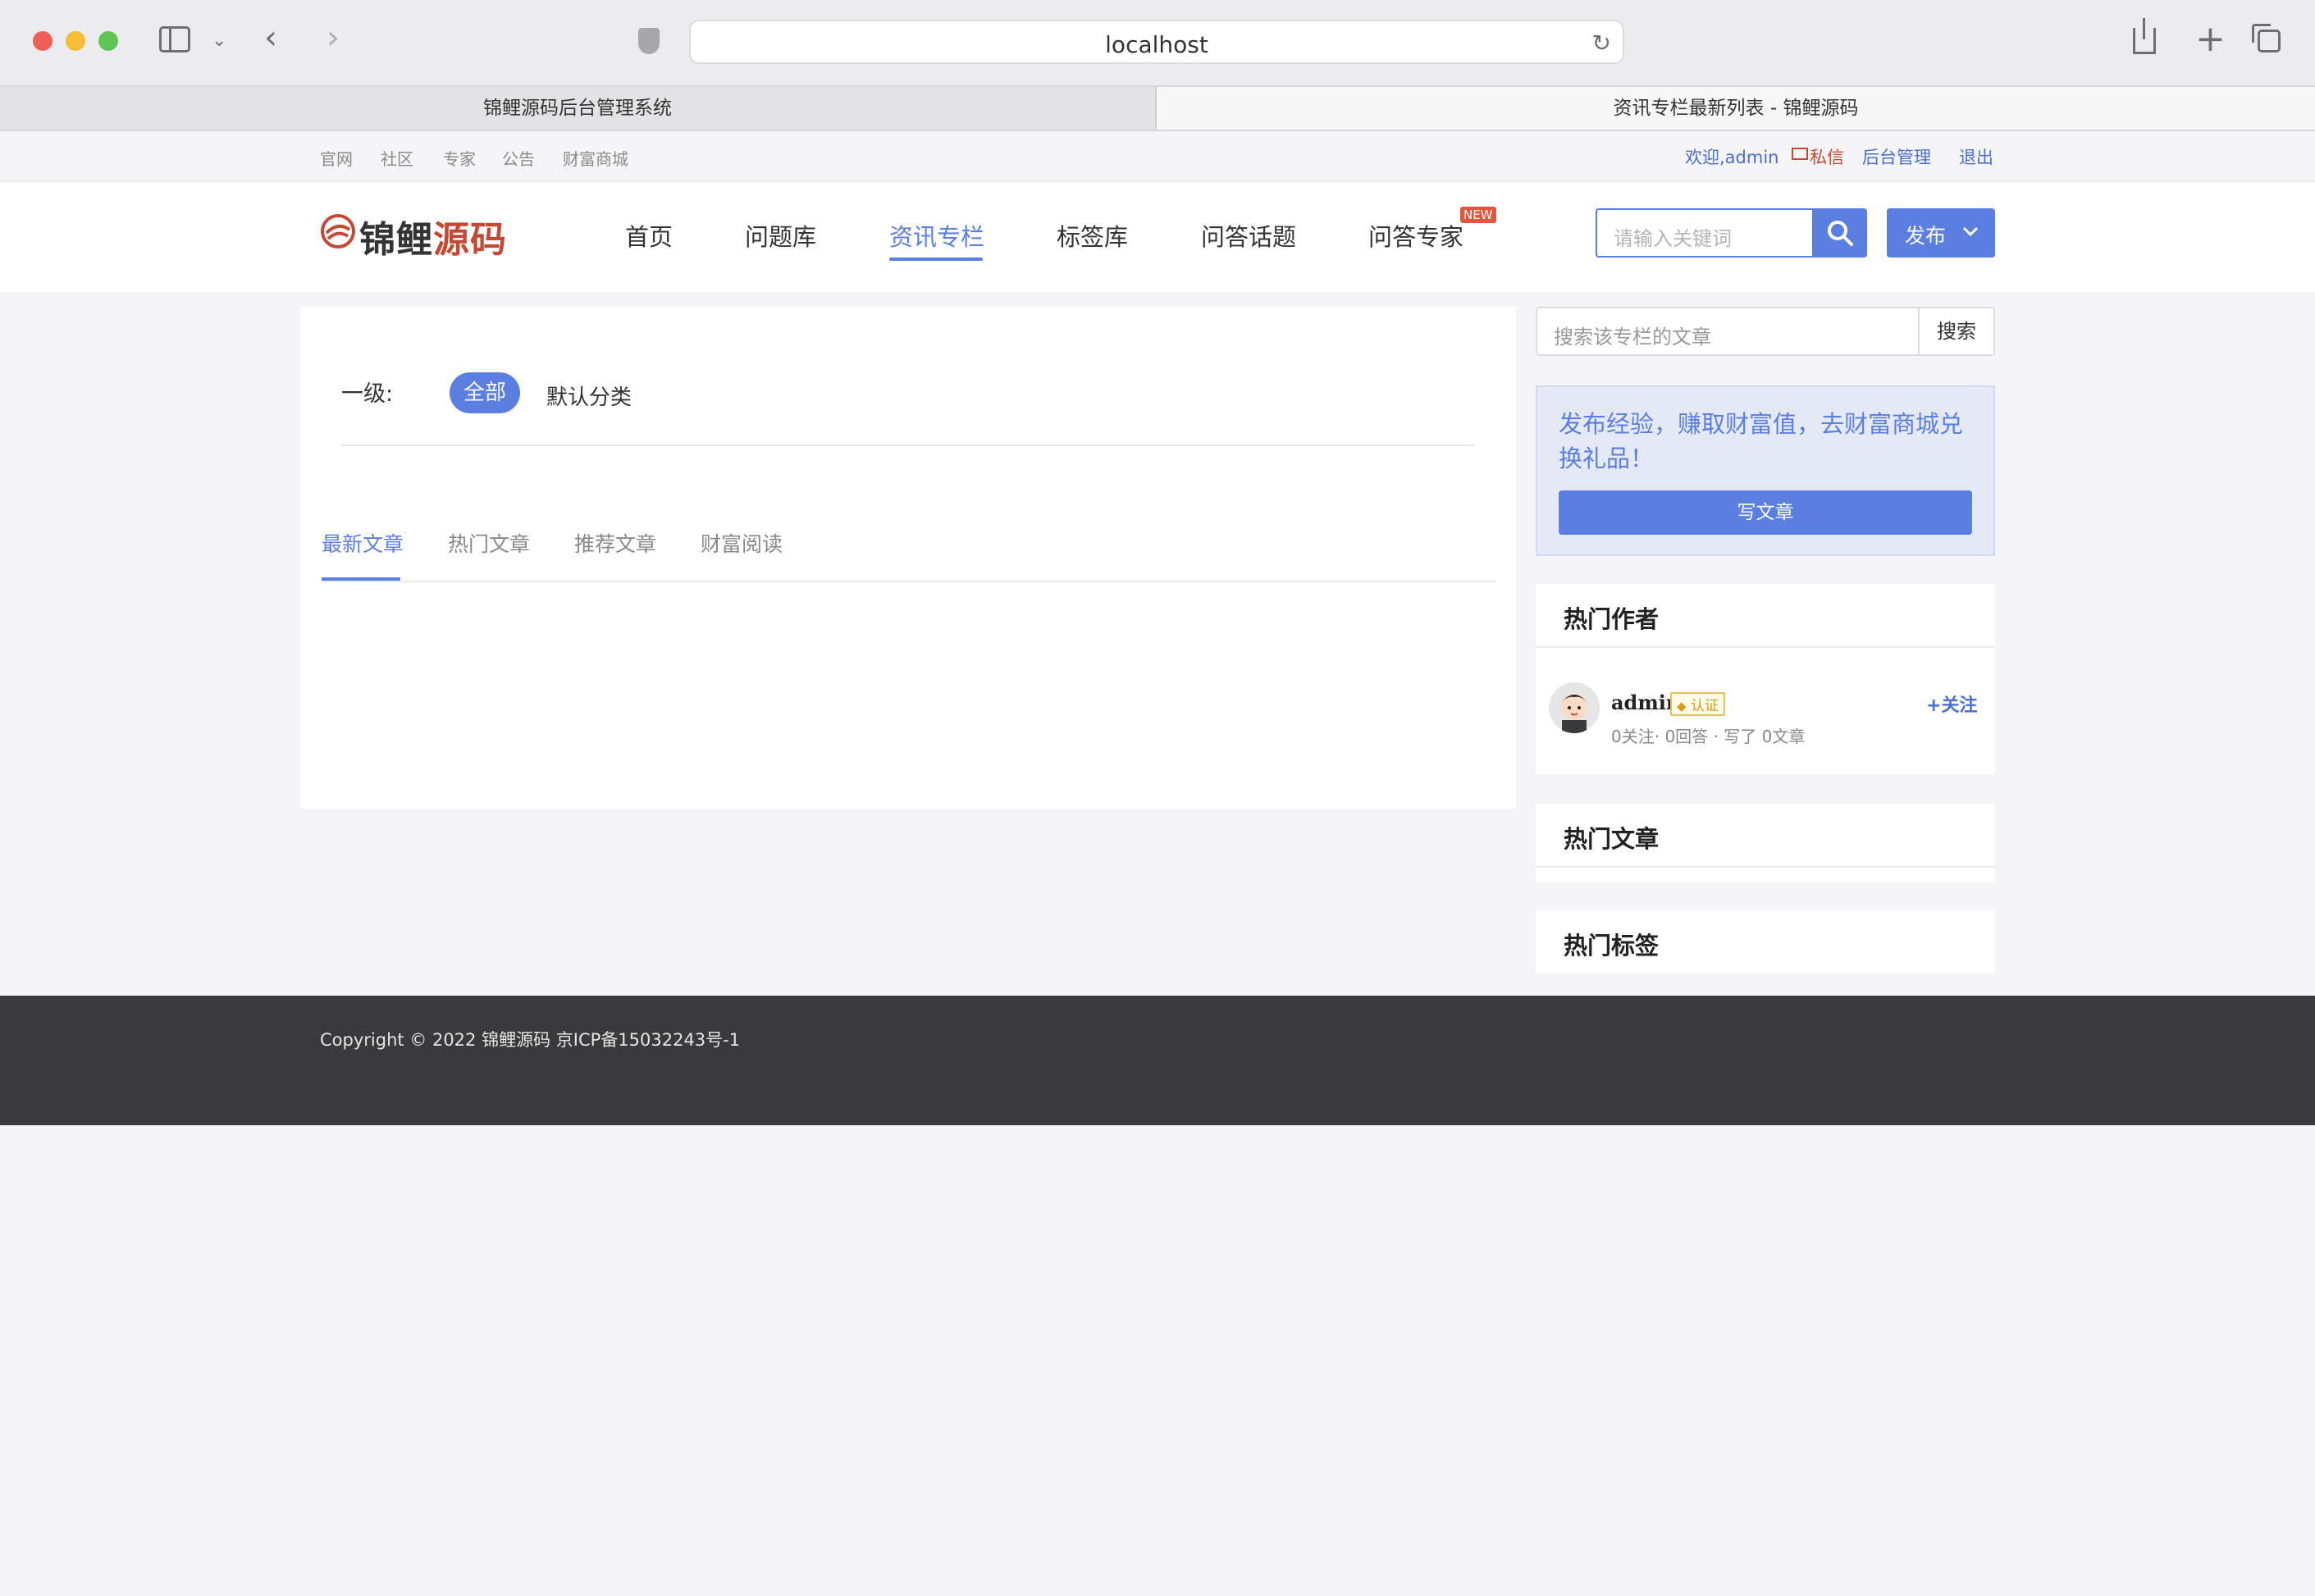  Describe the element at coordinates (1612, 946) in the screenshot. I see `hot-tags-title: 热门标签` at that location.